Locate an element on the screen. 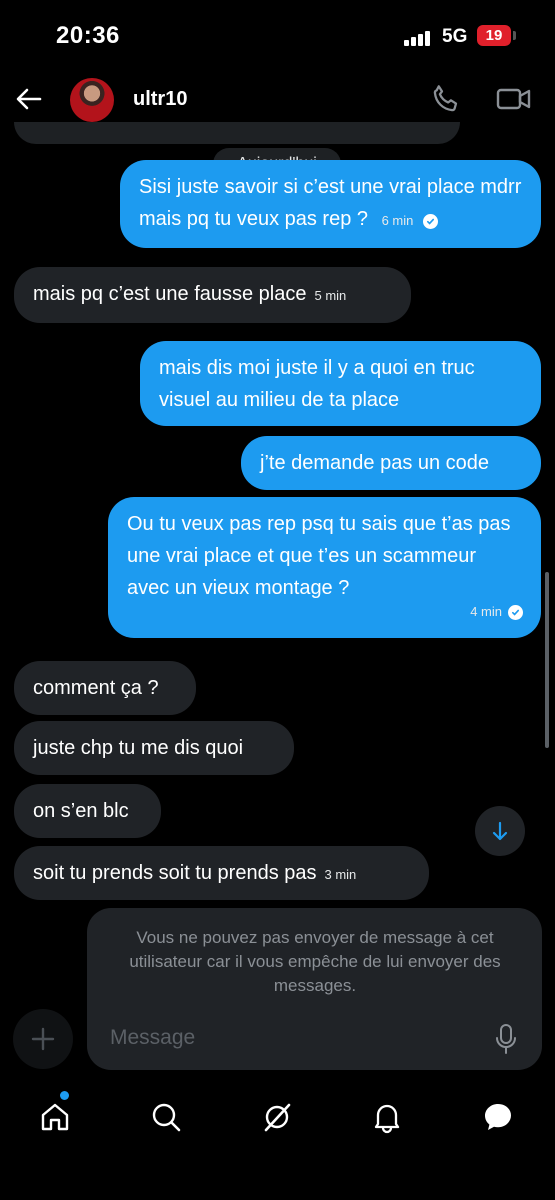 This screenshot has width=555, height=1200. home-icon is located at coordinates (55, 1117).